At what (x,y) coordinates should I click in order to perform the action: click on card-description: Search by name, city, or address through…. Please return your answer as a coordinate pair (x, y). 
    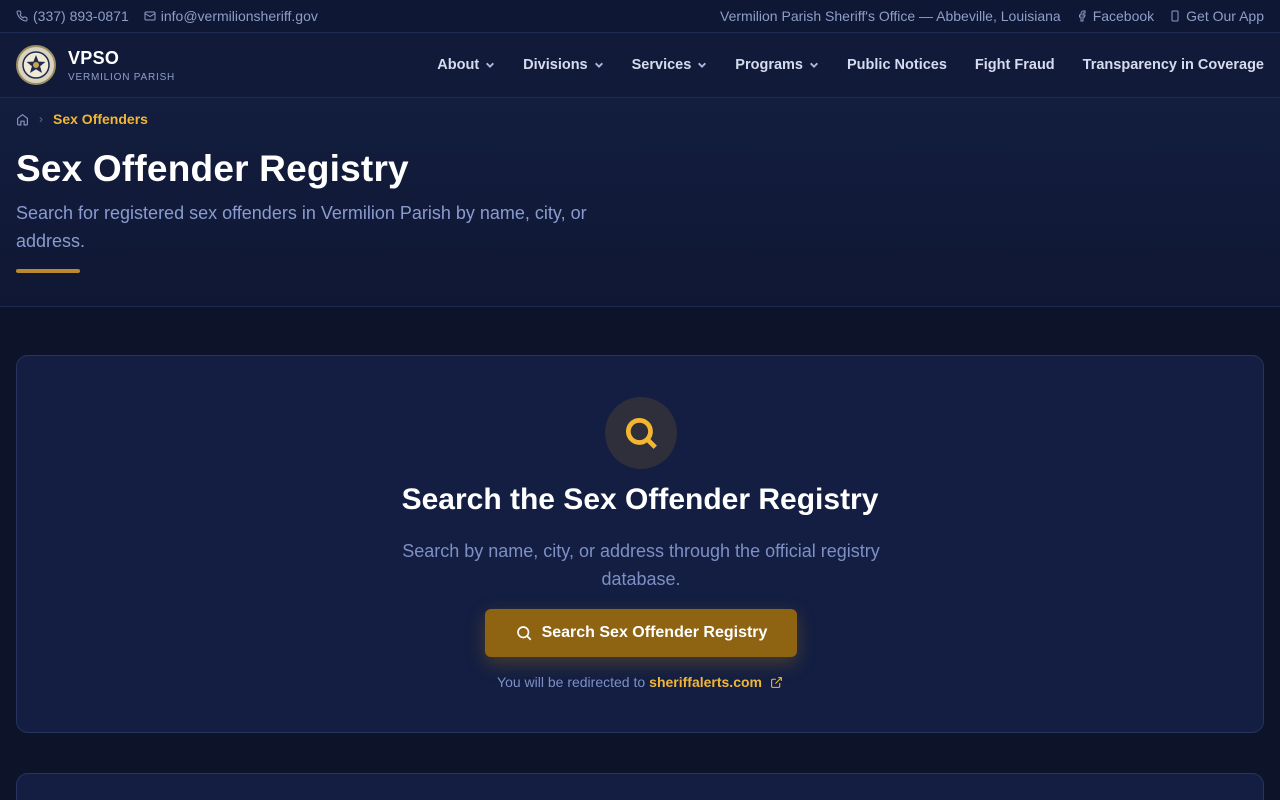
    Looking at the image, I should click on (641, 565).